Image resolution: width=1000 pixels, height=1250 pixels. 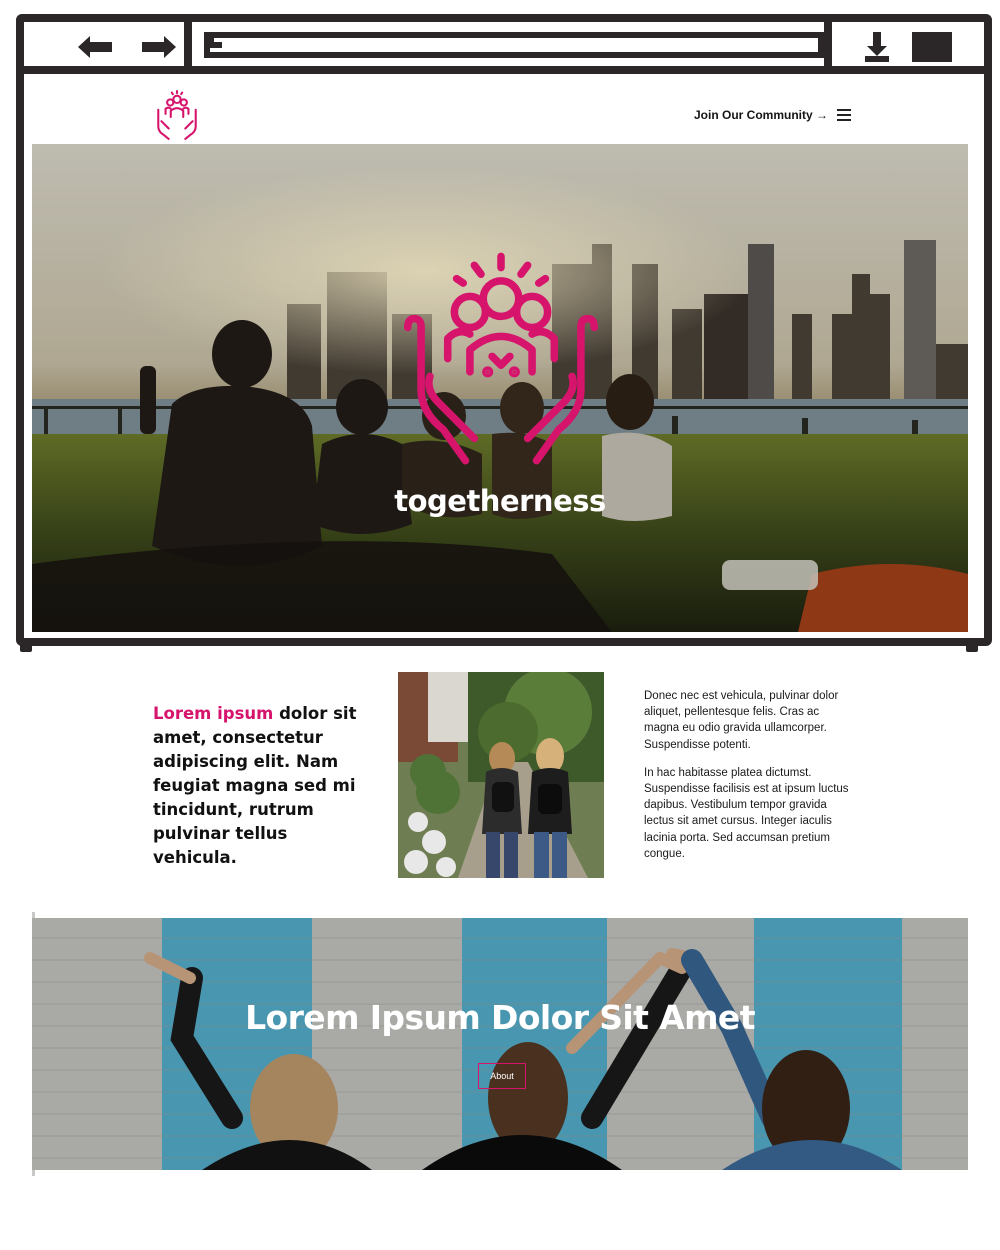 I want to click on download-icon, so click(x=877, y=47).